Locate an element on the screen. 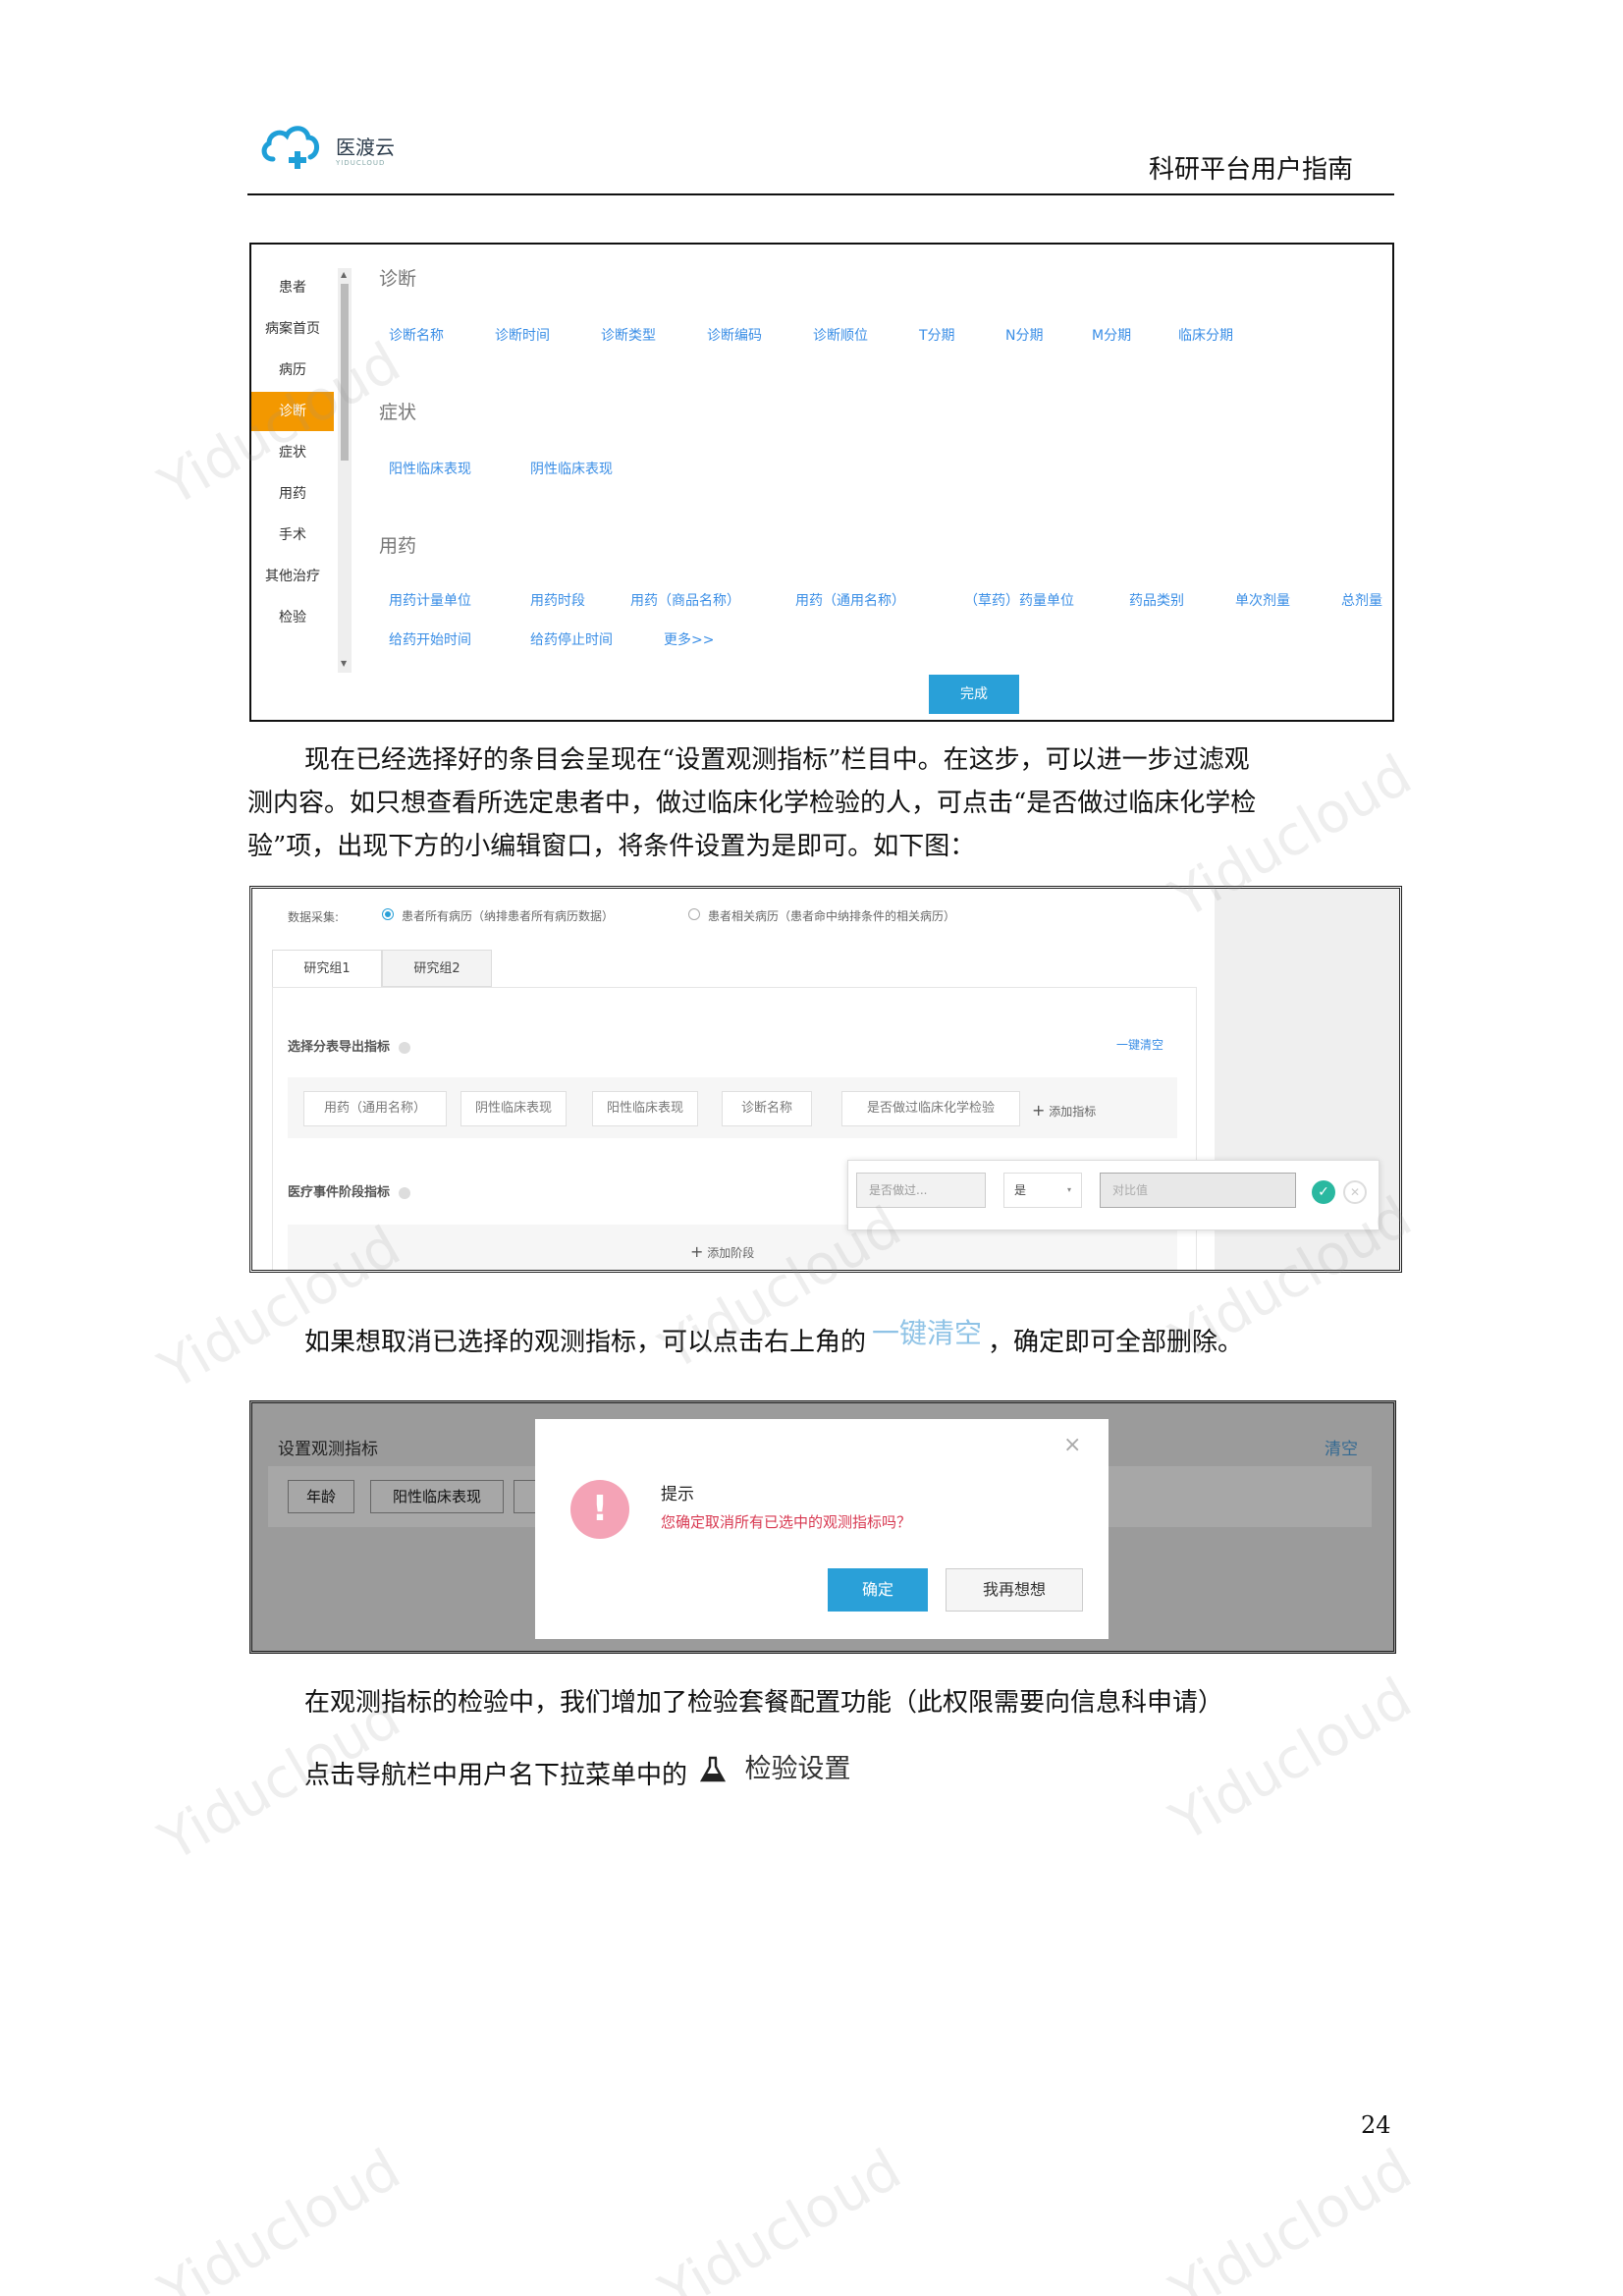 The width and height of the screenshot is (1623, 2296). link-diagnosis-time: 诊断时间 is located at coordinates (523, 335).